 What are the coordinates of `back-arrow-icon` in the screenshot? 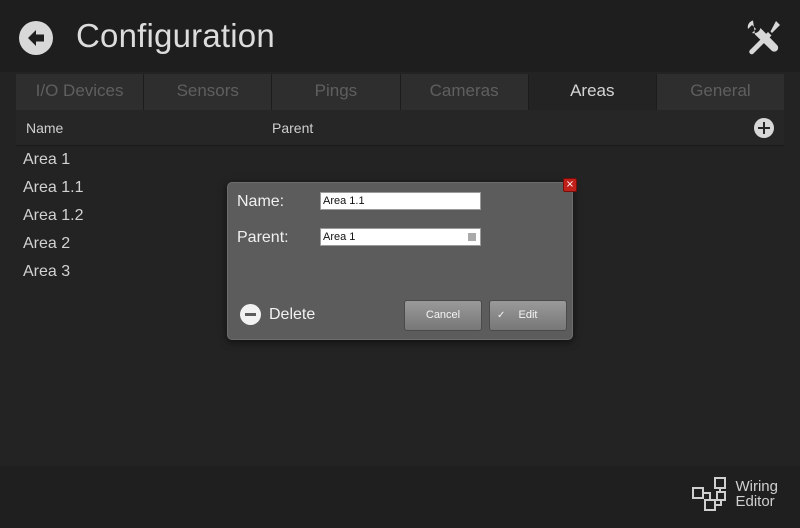 It's located at (36, 38).